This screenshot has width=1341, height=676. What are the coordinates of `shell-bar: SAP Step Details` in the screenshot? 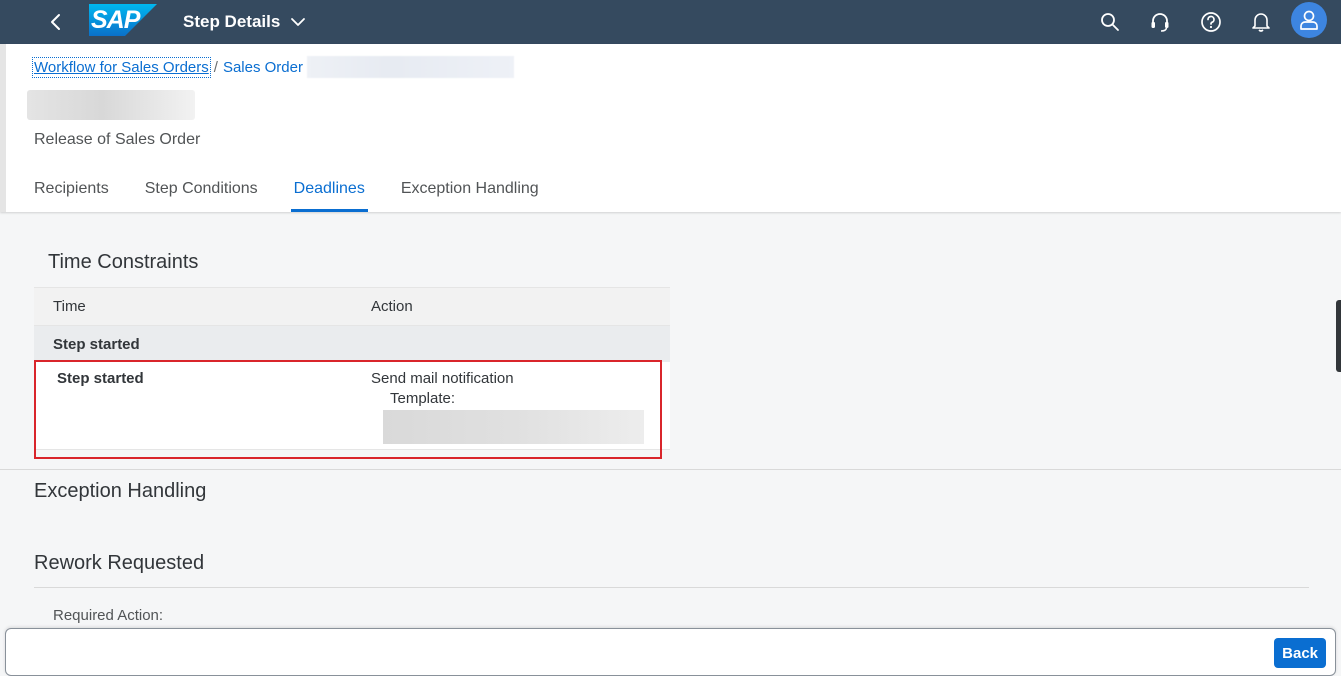 It's located at (670, 22).